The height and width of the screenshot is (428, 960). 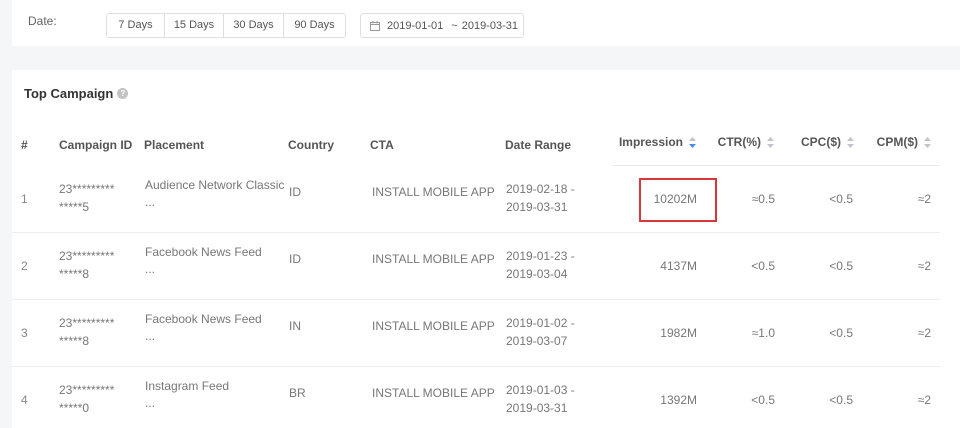 What do you see at coordinates (540, 256) in the screenshot?
I see `date-range-from: 2019-01-23 -` at bounding box center [540, 256].